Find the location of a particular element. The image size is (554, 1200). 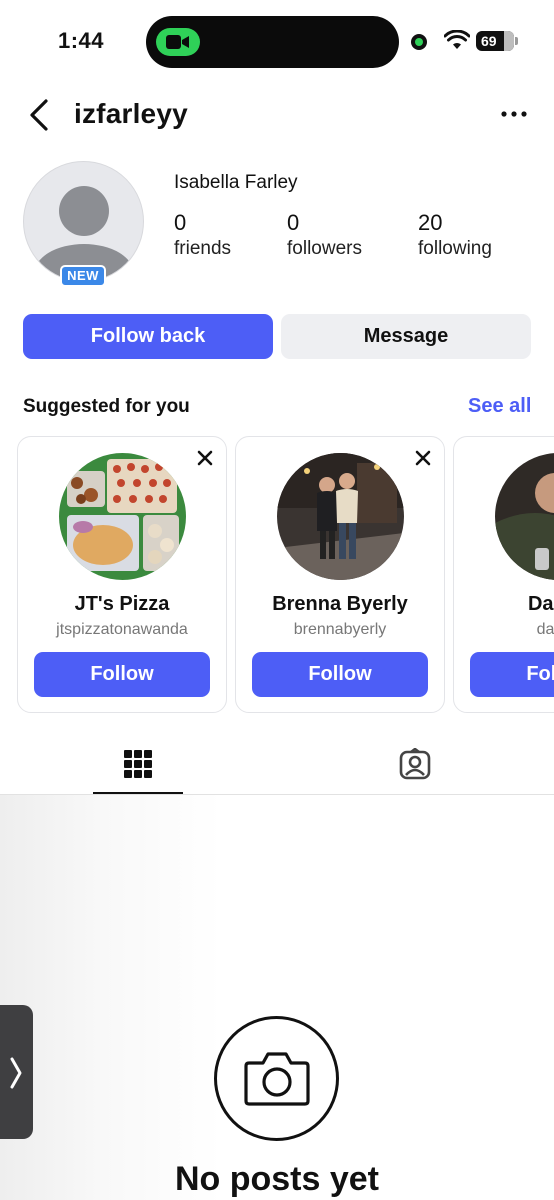

side-panel-handle is located at coordinates (16, 1072).